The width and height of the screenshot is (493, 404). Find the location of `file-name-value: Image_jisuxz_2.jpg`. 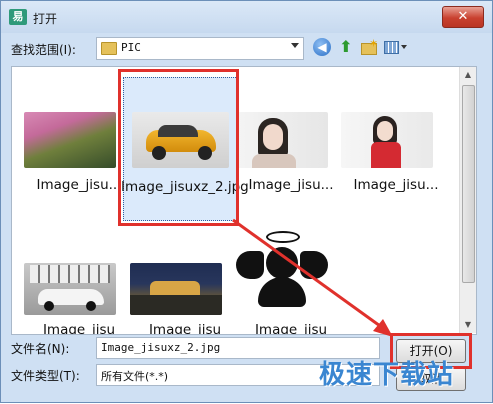

file-name-value: Image_jisuxz_2.jpg is located at coordinates (161, 347).